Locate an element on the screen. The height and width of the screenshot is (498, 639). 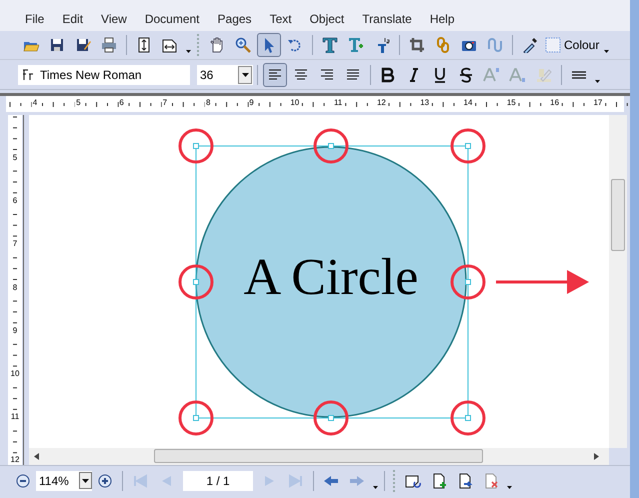
align-left-button is located at coordinates (275, 74).